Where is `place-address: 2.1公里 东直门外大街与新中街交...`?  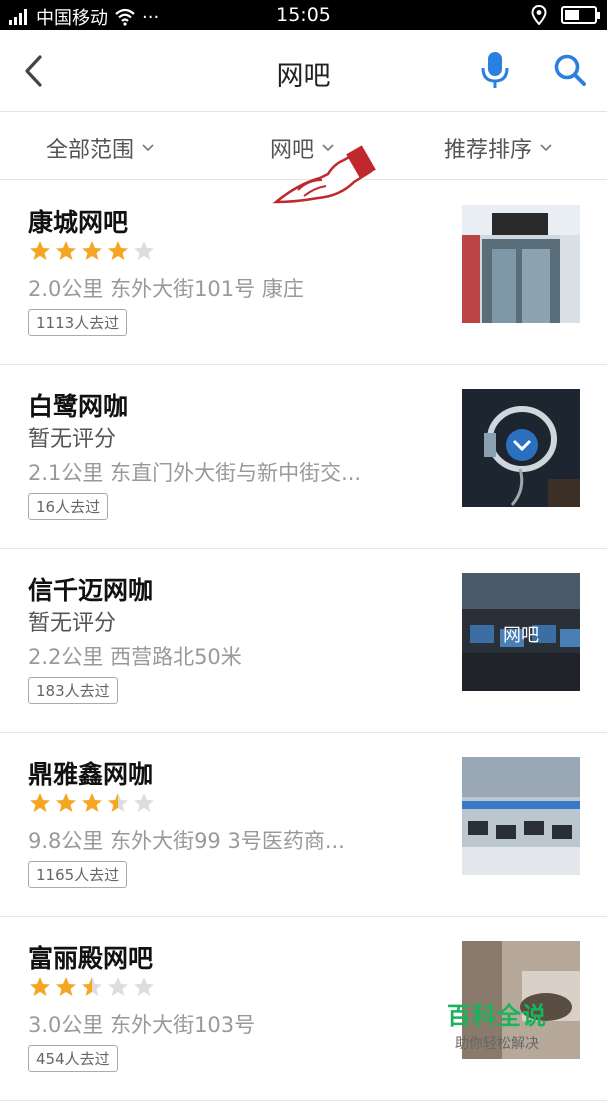
place-address: 2.1公里 东直门外大街与新中街交... is located at coordinates (195, 473).